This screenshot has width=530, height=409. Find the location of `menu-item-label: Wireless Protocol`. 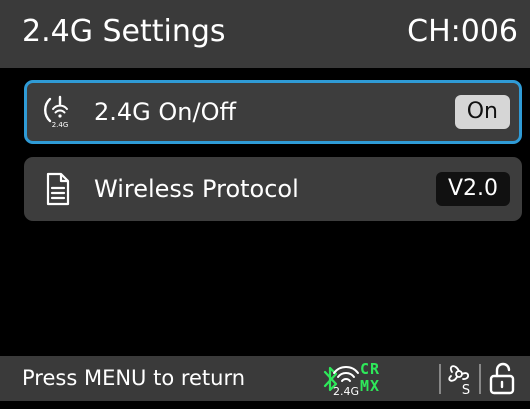

menu-item-label: Wireless Protocol is located at coordinates (196, 189).